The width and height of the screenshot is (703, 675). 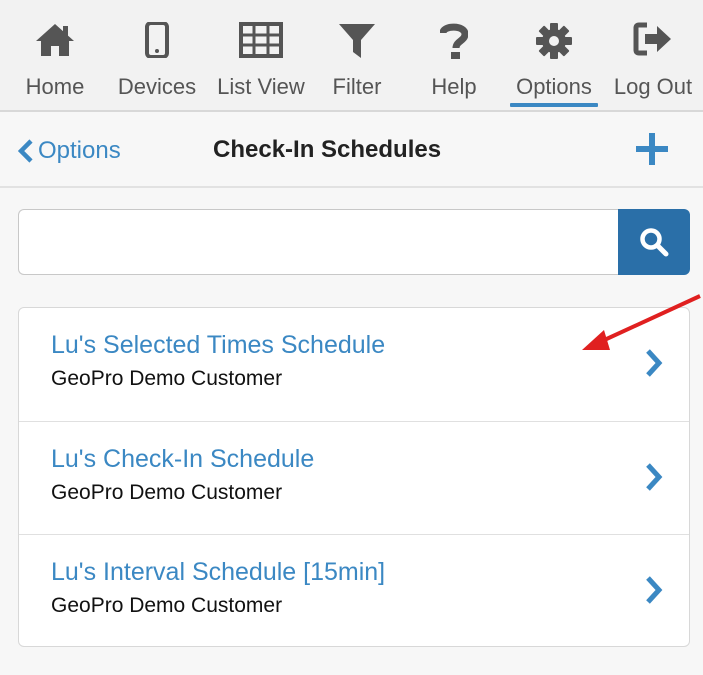 I want to click on tab-label: List View, so click(x=261, y=86).